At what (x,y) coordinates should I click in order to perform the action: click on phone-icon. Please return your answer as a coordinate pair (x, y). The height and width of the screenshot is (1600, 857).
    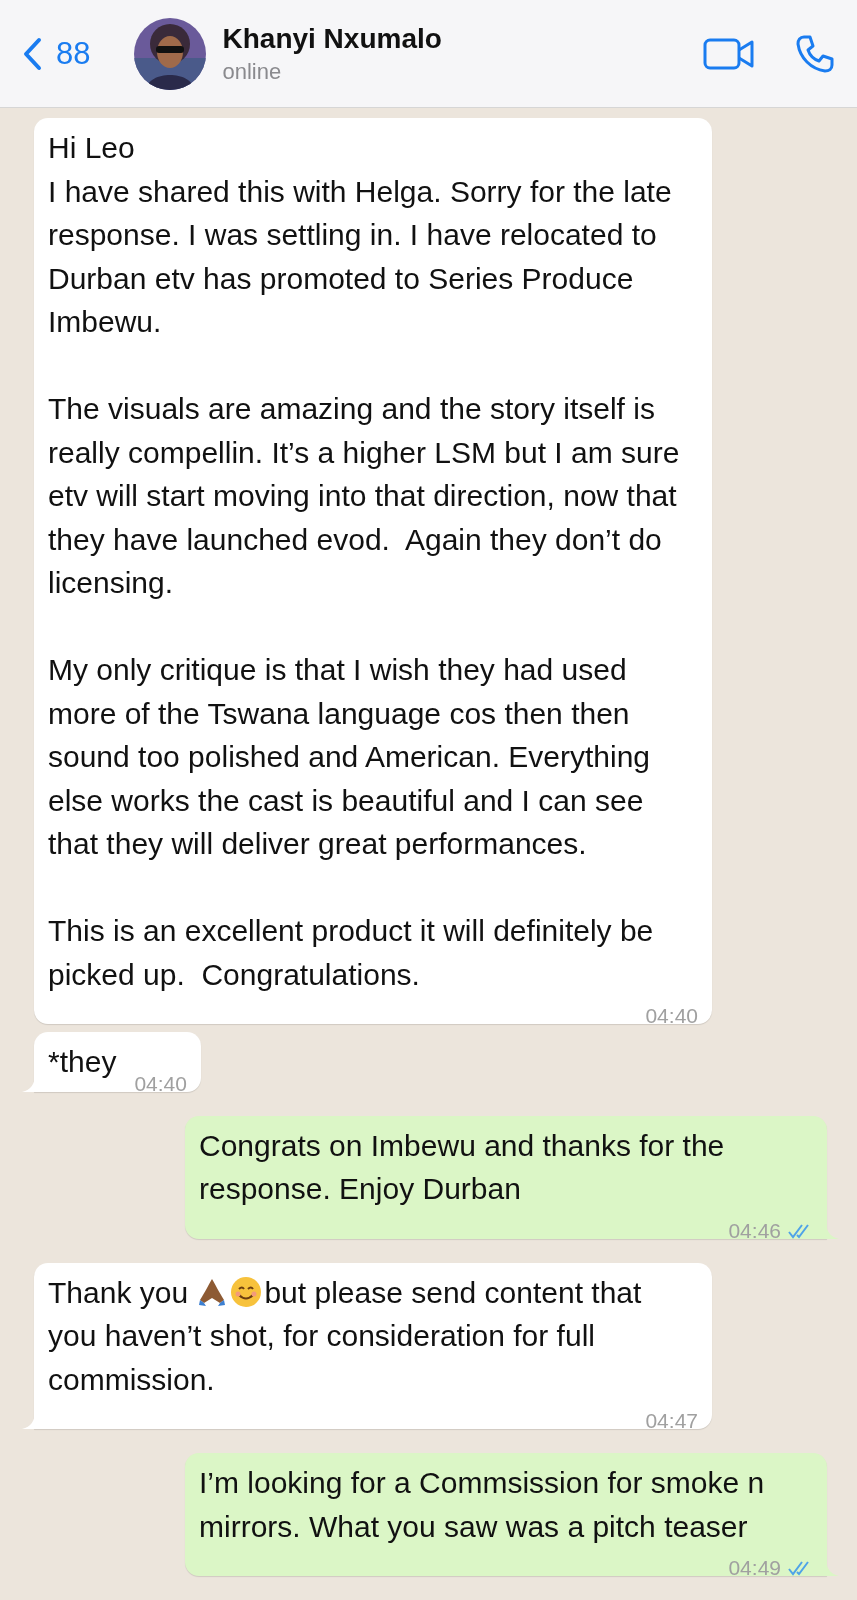
    Looking at the image, I should click on (815, 53).